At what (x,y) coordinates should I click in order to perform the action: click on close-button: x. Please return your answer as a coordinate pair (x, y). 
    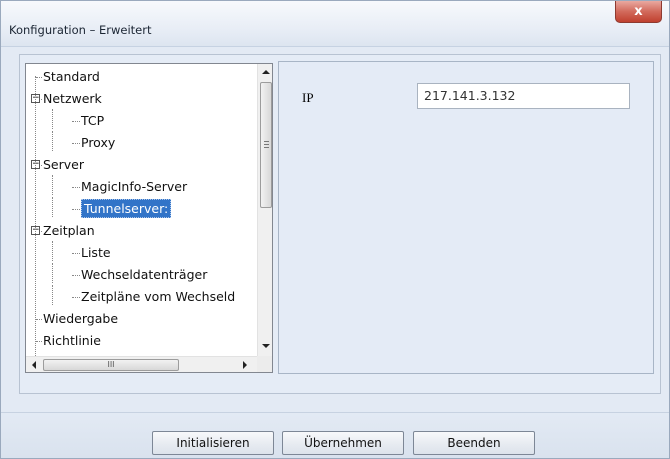
    Looking at the image, I should click on (638, 12).